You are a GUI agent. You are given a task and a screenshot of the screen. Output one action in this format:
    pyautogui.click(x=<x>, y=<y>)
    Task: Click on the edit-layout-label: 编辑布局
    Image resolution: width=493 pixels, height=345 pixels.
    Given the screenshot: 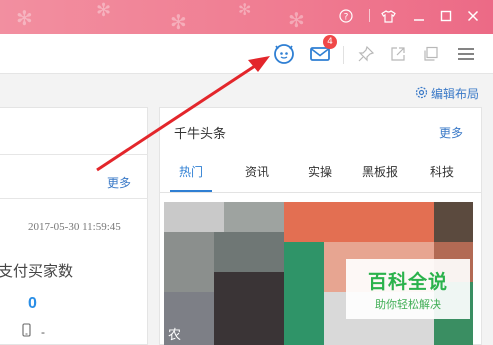 What is the action you would take?
    pyautogui.click(x=454, y=94)
    